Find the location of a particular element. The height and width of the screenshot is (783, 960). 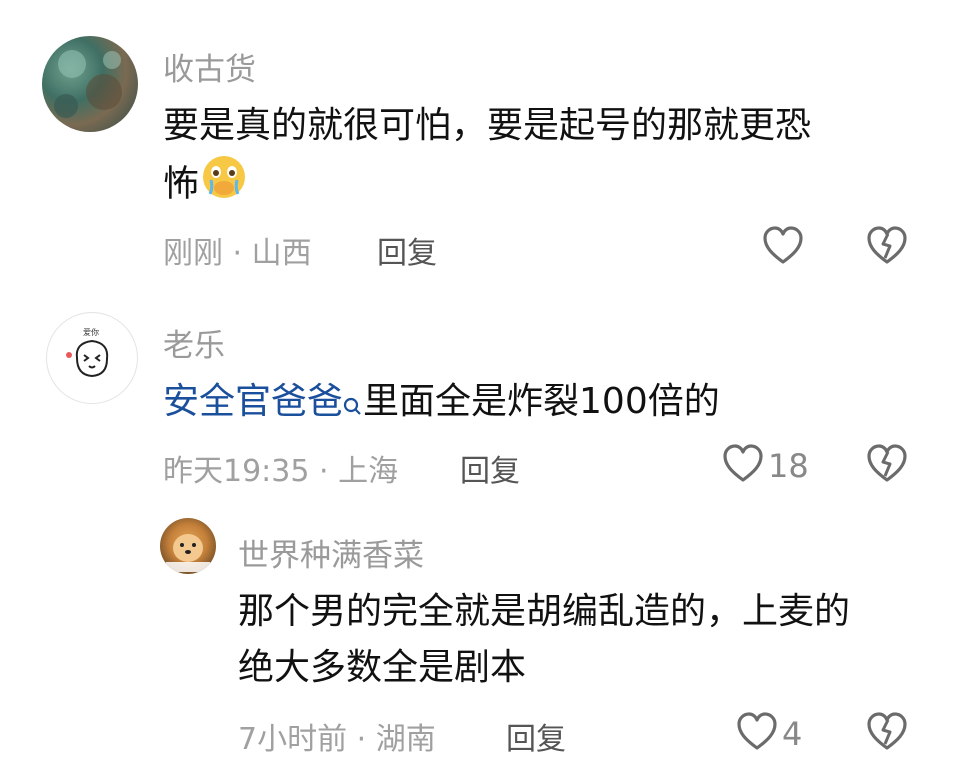

comment-text: 安全官爸爸 里面全是炸裂100倍的 is located at coordinates (543, 405).